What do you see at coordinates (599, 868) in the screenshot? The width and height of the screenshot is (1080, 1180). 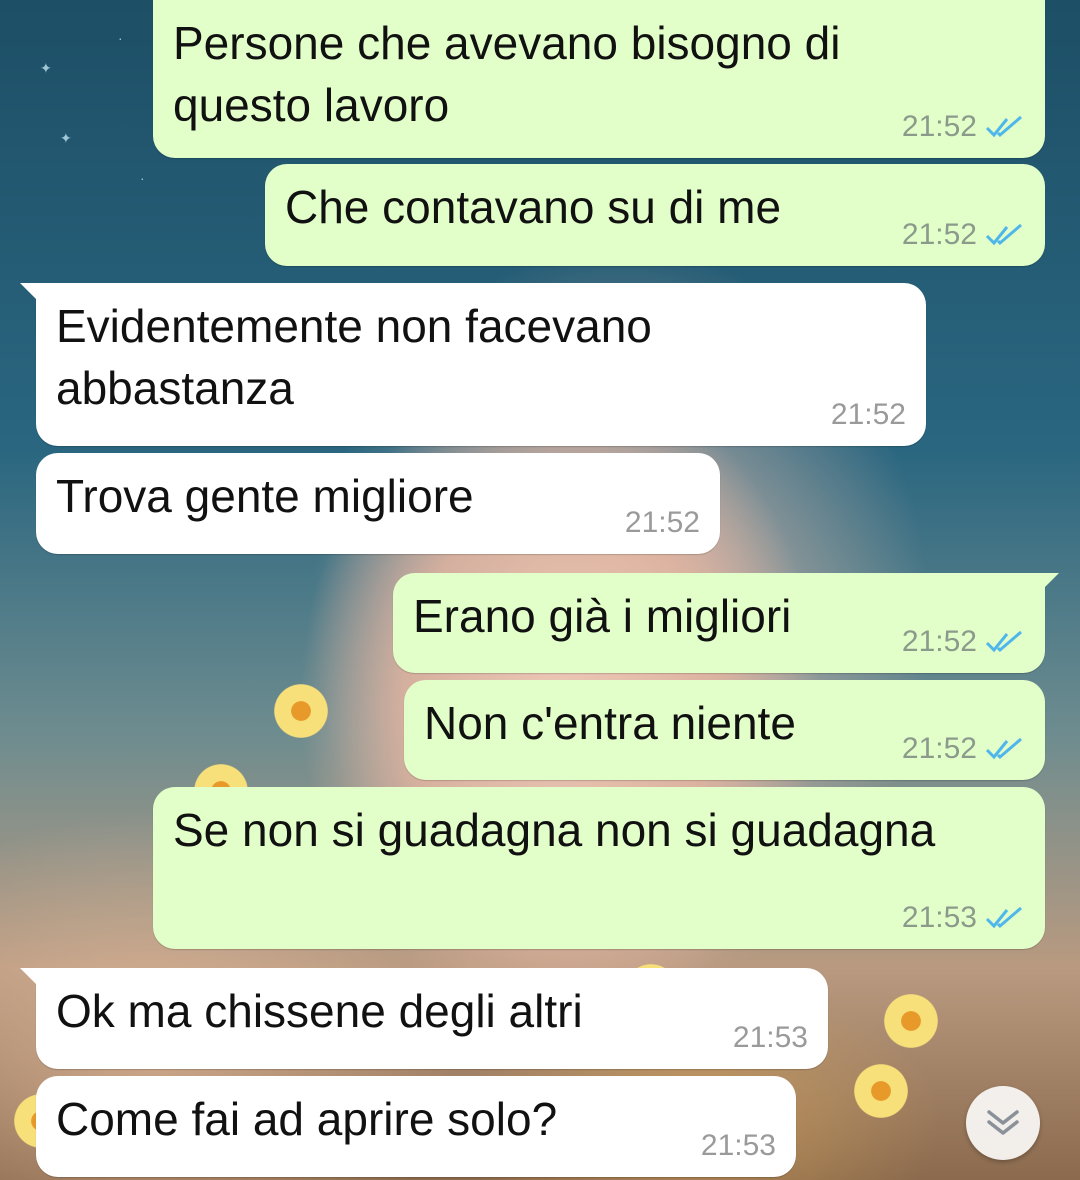 I see `message-bubble-outgoing: Se non si guadagna non si guadagna 21:53` at bounding box center [599, 868].